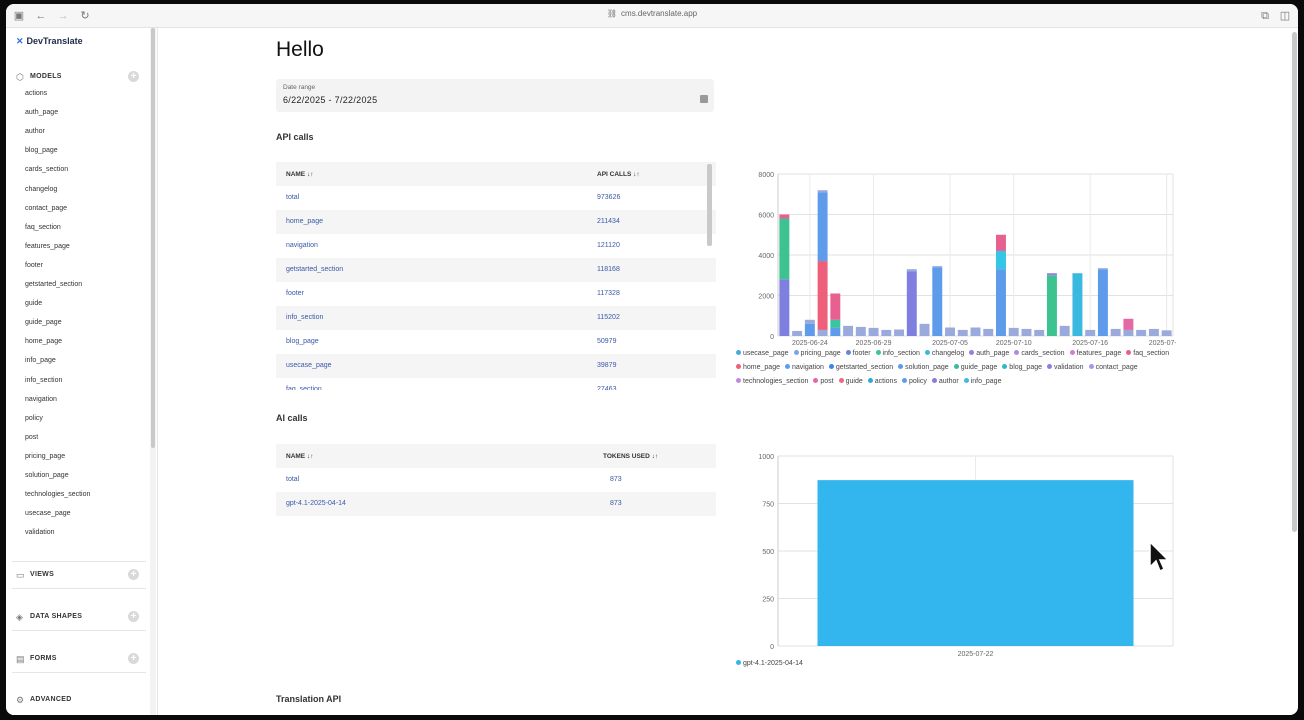 The width and height of the screenshot is (1304, 720). What do you see at coordinates (758, 368) in the screenshot?
I see `legend-item: home_page` at bounding box center [758, 368].